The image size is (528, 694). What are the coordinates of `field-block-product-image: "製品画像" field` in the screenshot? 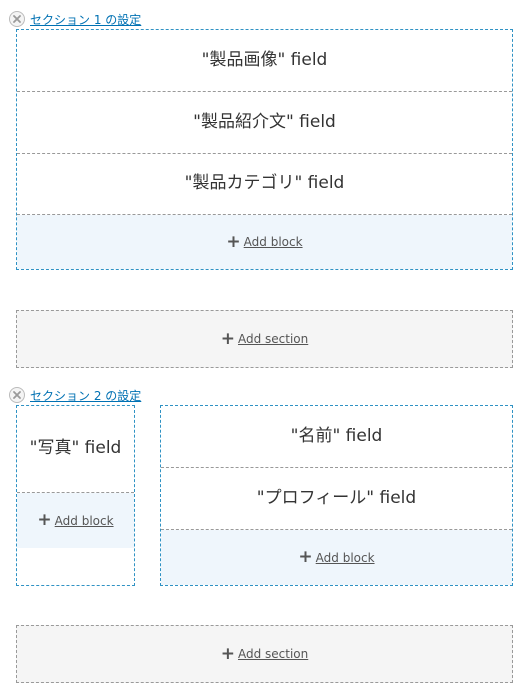 It's located at (264, 61).